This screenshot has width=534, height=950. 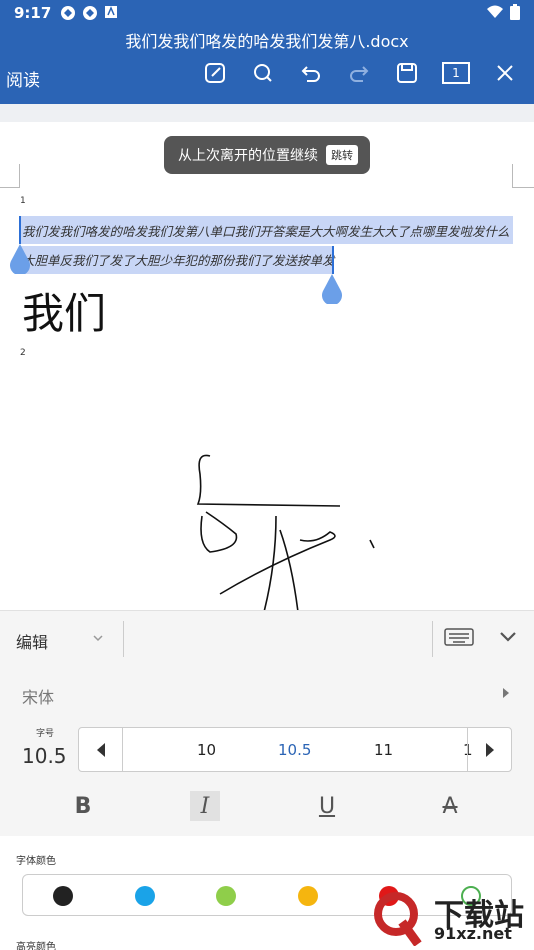 What do you see at coordinates (45, 734) in the screenshot?
I see `font-size-label: 字号` at bounding box center [45, 734].